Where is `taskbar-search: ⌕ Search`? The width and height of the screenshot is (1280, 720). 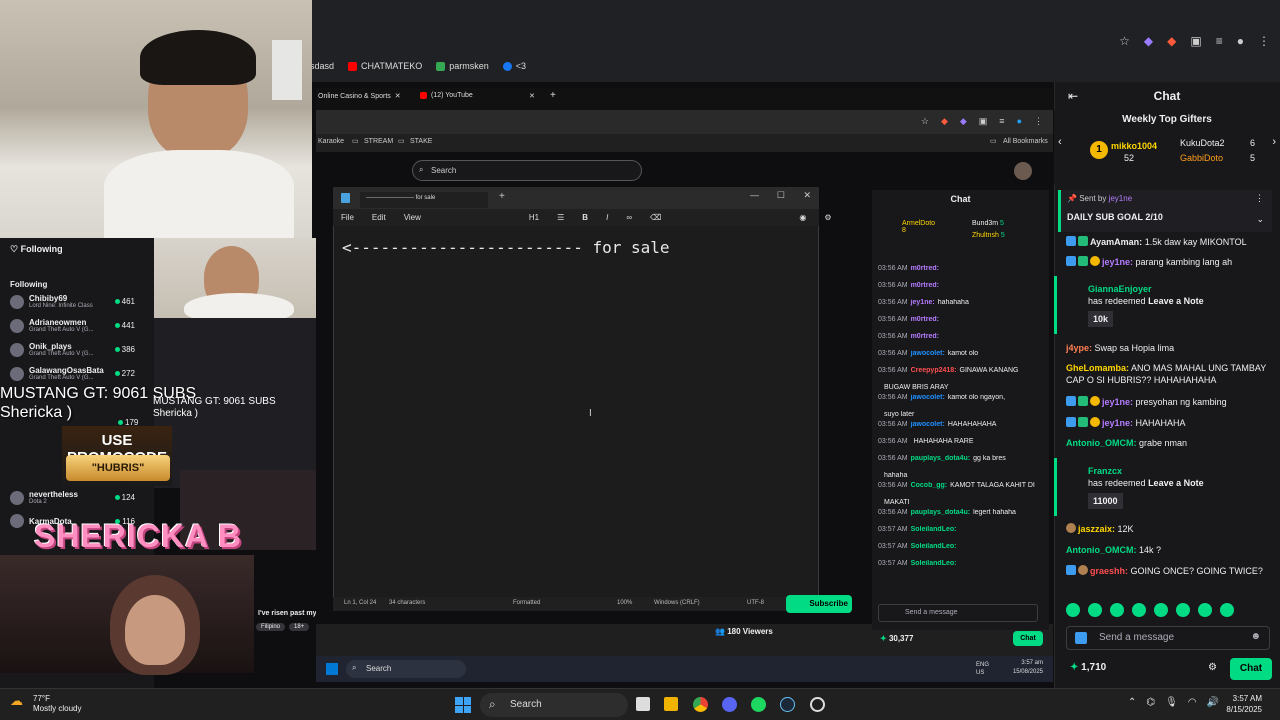
taskbar-search: ⌕ Search is located at coordinates (406, 669).